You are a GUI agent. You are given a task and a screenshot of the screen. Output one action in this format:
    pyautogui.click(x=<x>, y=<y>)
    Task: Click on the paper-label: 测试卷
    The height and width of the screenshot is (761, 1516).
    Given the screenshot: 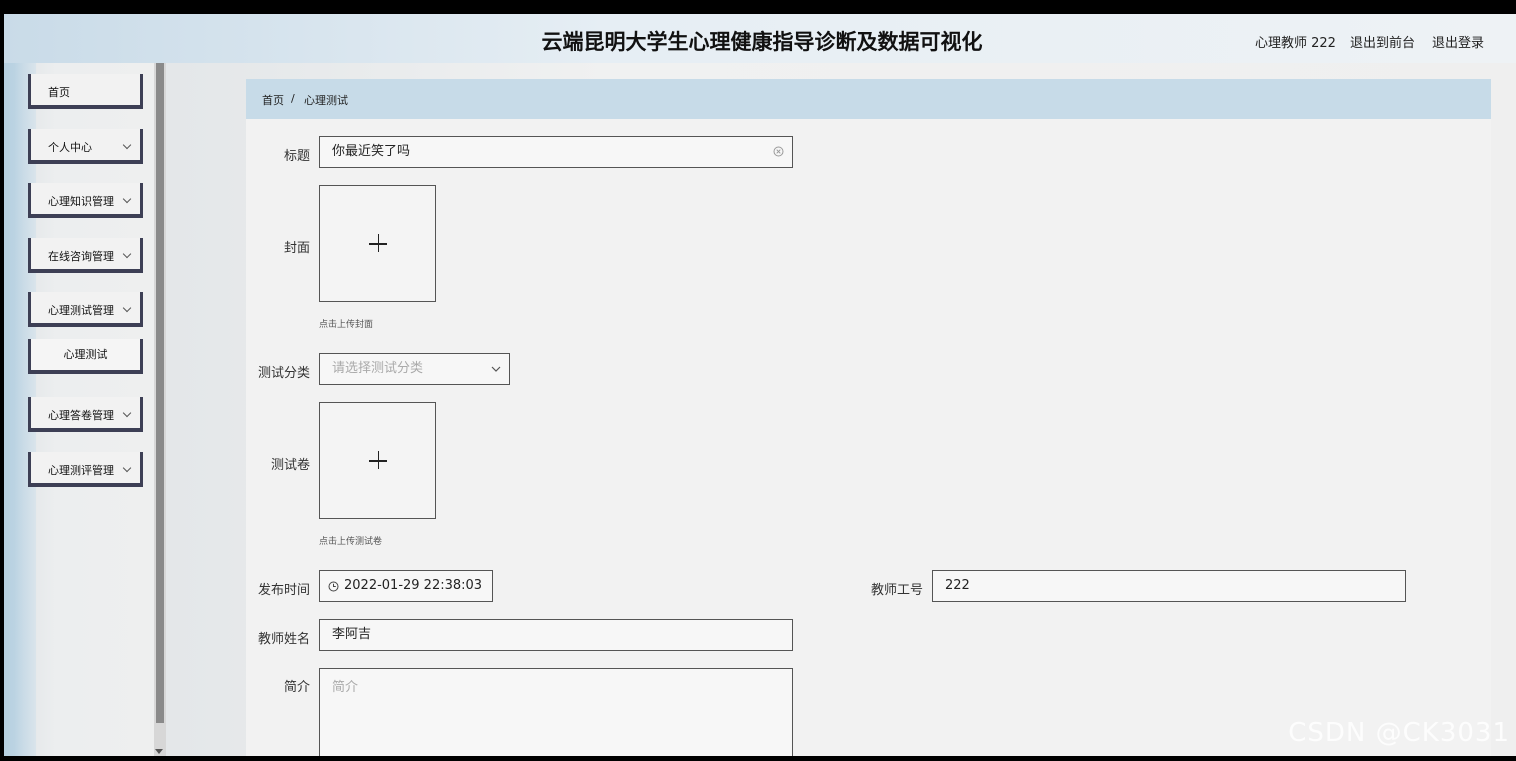 What is the action you would take?
    pyautogui.click(x=290, y=465)
    